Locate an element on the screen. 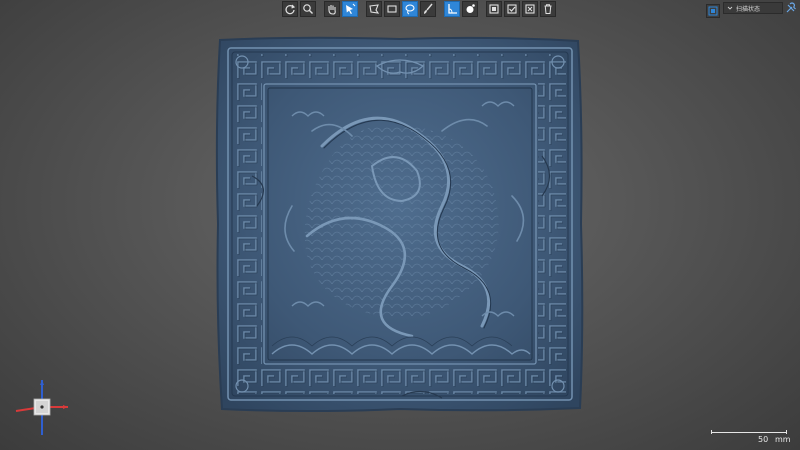 Image resolution: width=800 pixels, height=450 pixels. select-all-icon is located at coordinates (512, 9).